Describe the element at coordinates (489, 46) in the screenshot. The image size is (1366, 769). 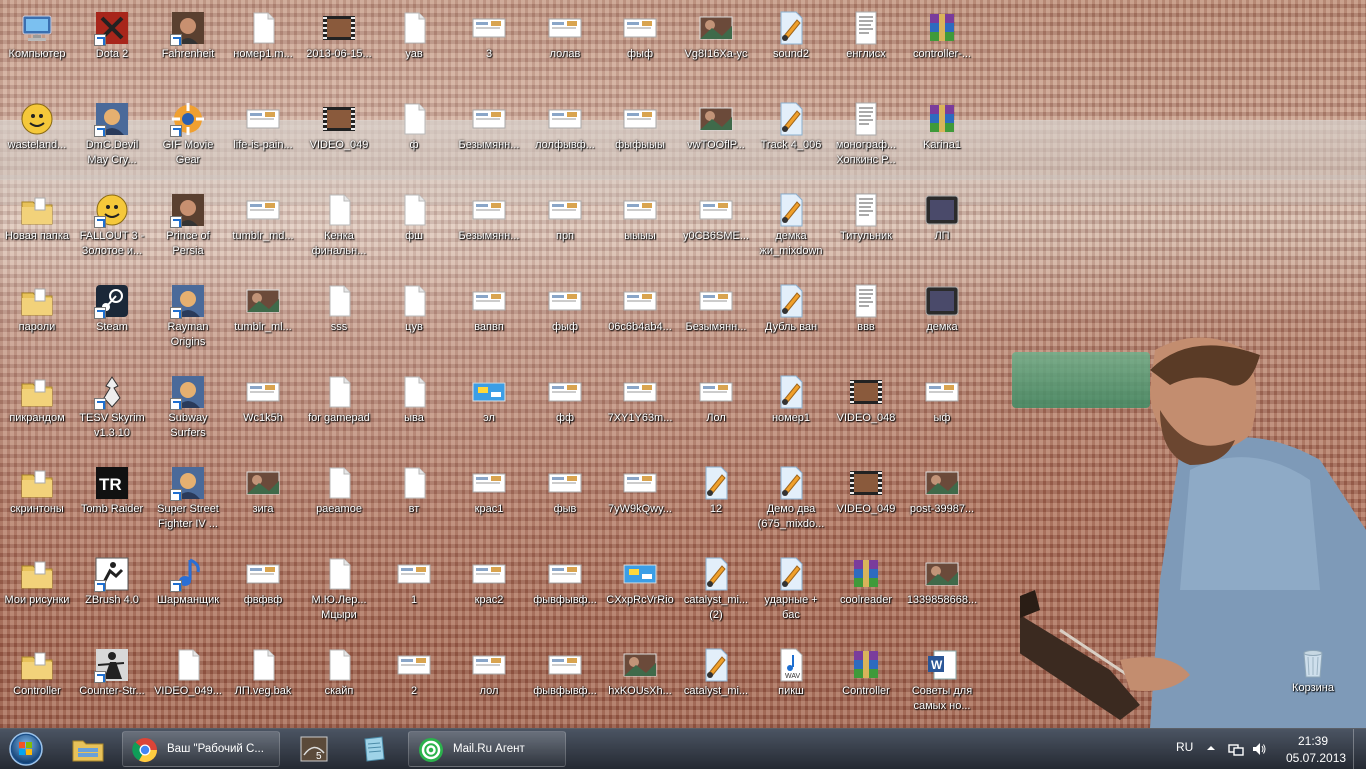
I see `desktop-icon: 3` at that location.